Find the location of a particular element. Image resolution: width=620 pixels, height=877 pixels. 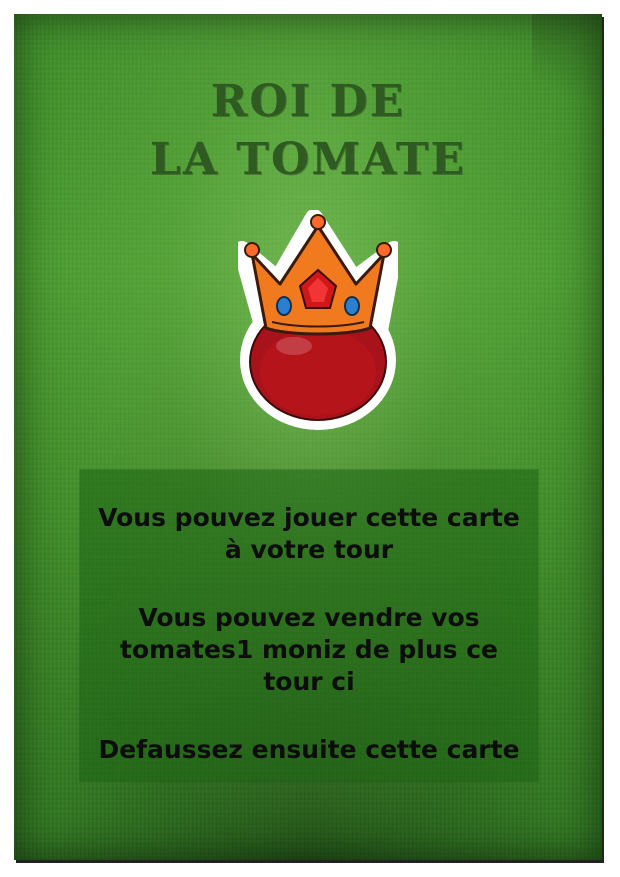

crown is located at coordinates (318, 275).